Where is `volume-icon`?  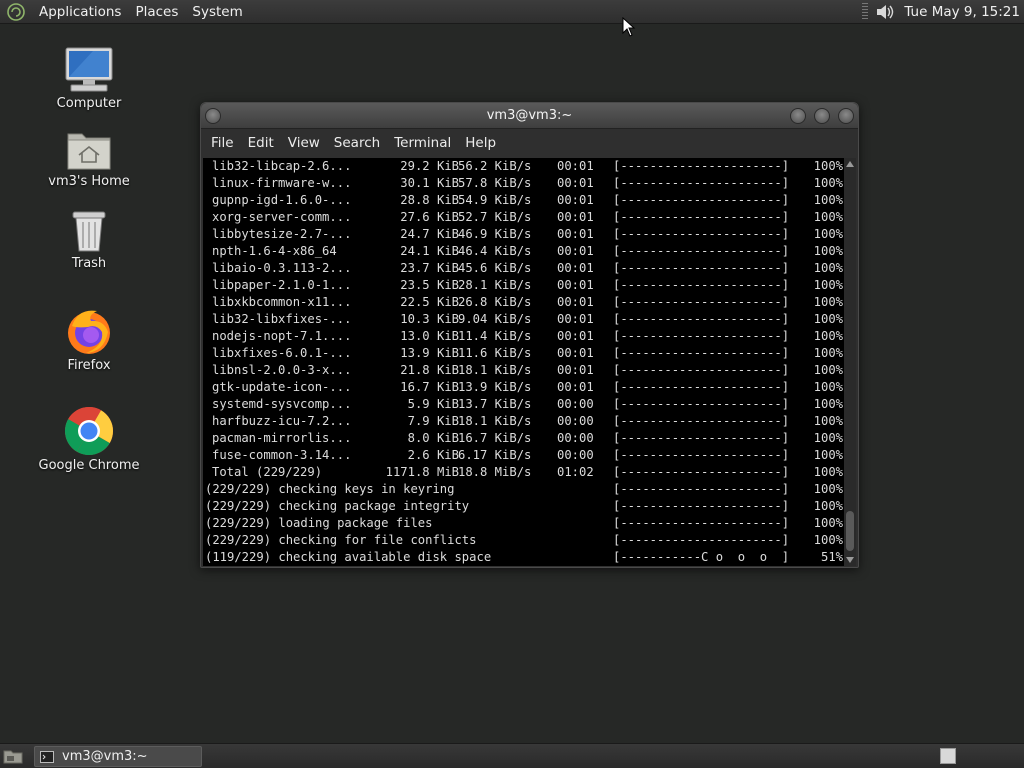
volume-icon is located at coordinates (885, 12).